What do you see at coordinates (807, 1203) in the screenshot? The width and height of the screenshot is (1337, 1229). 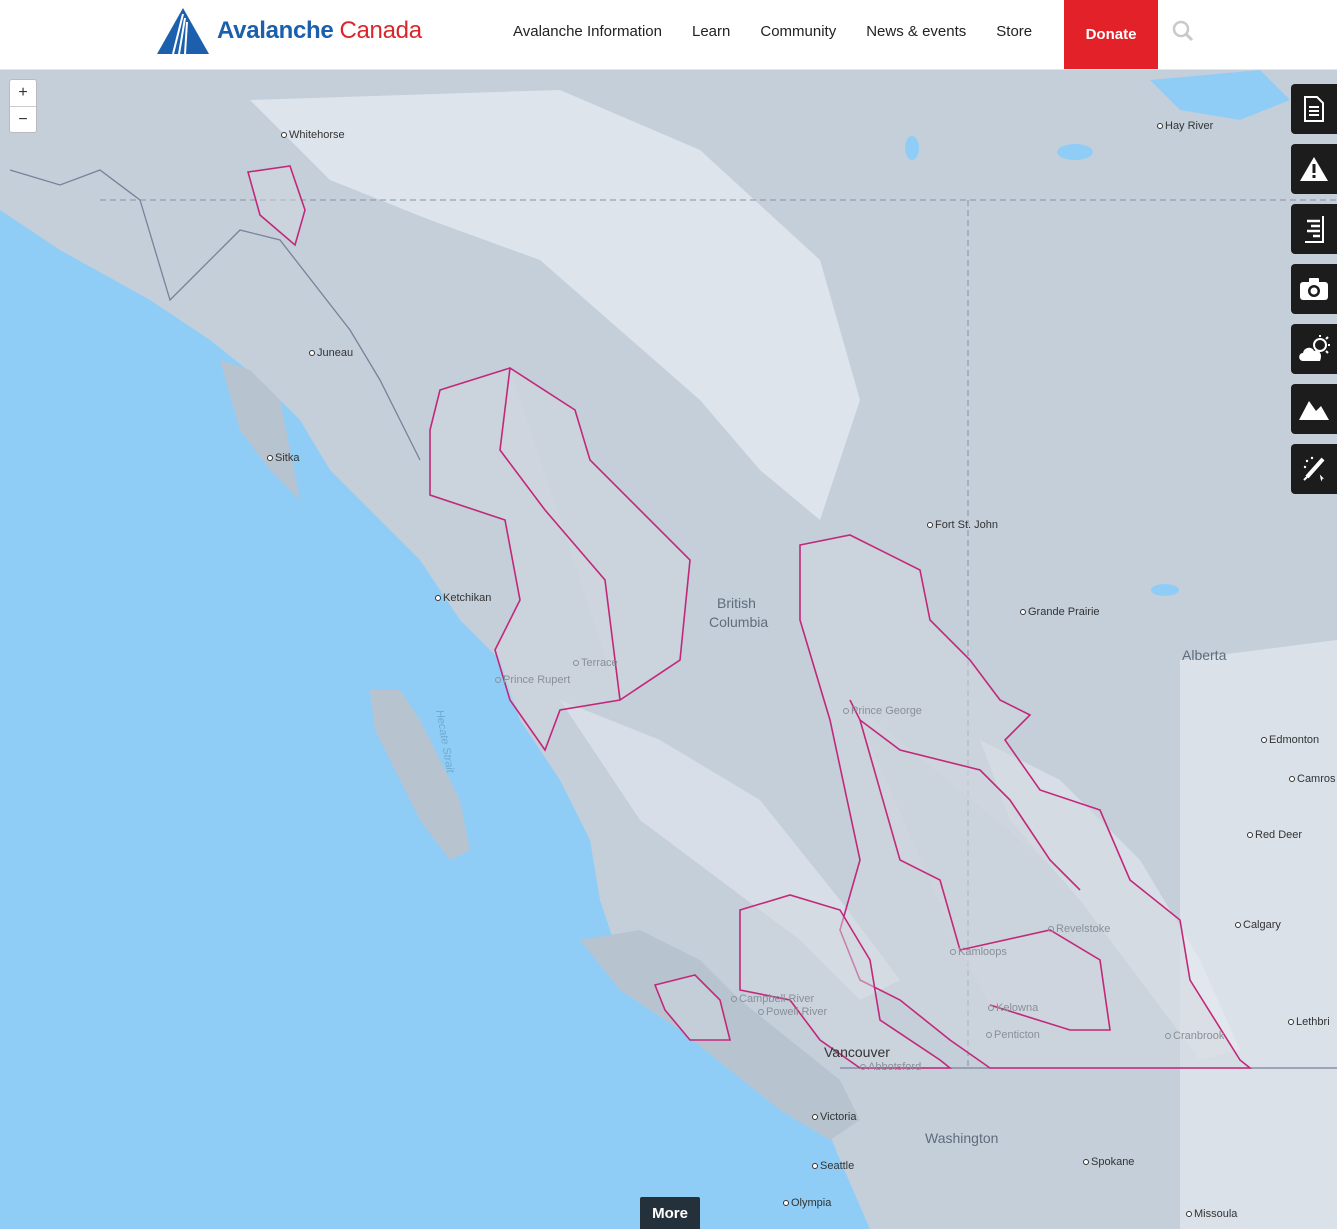 I see `city-olympia: Olympia` at bounding box center [807, 1203].